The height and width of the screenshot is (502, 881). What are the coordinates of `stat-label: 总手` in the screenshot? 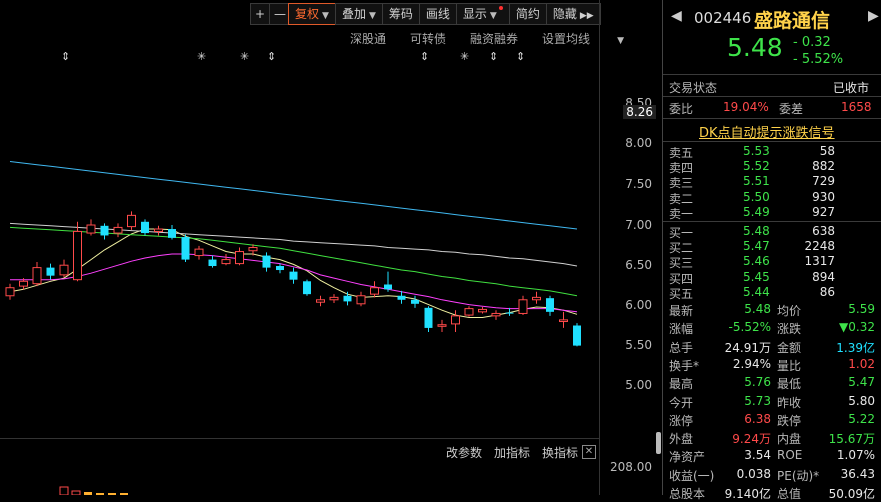 It's located at (681, 347).